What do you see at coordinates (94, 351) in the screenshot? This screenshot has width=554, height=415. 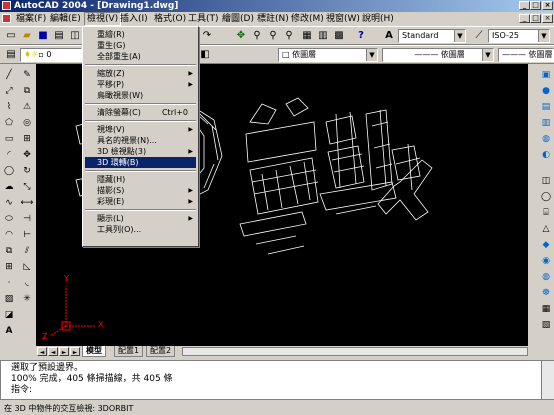 I see `tab-model: 模型` at bounding box center [94, 351].